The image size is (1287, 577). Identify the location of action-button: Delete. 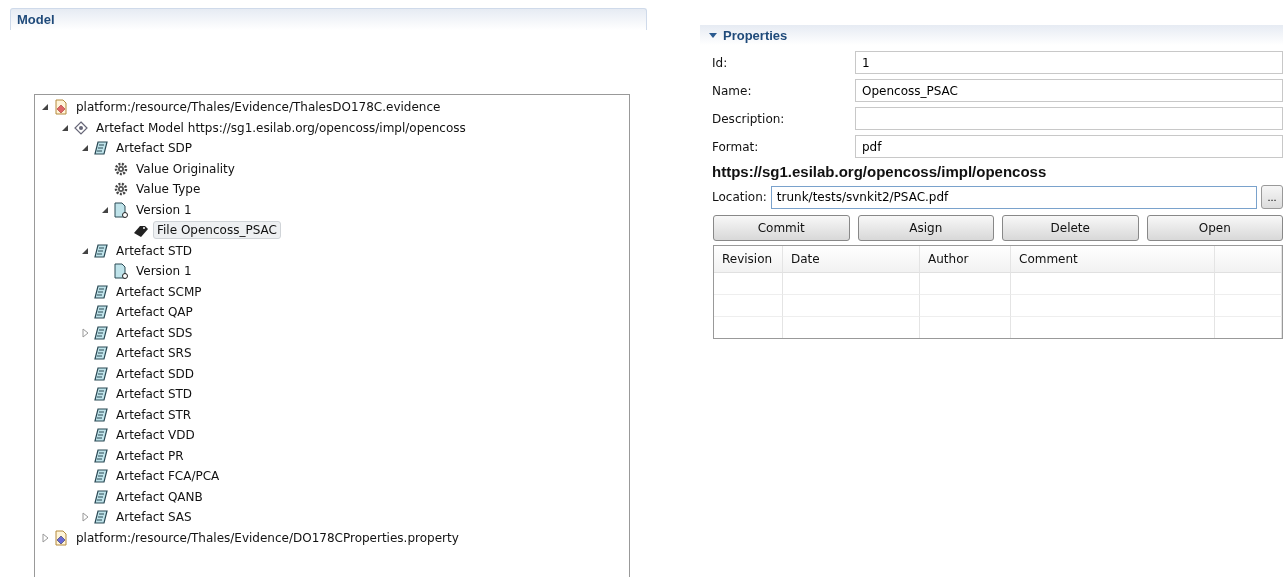
(1070, 228).